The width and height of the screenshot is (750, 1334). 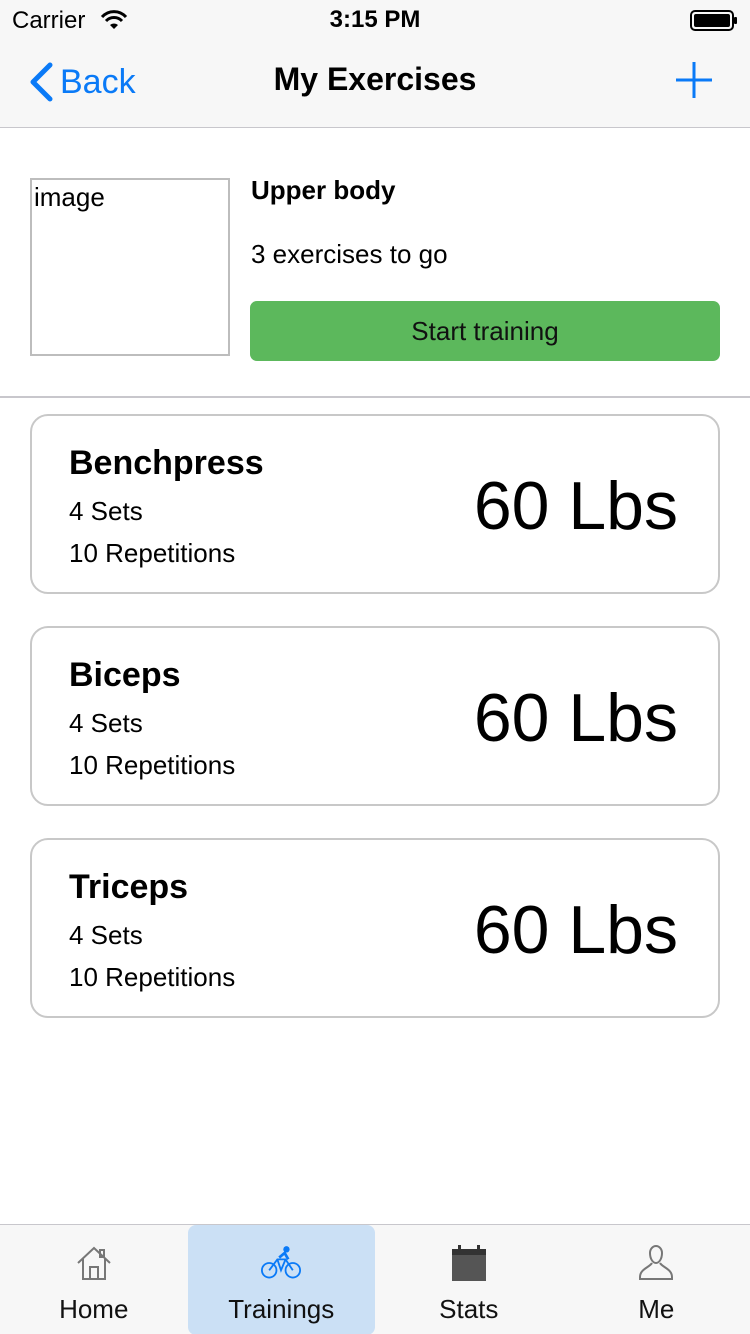 I want to click on home-icon, so click(x=94, y=1263).